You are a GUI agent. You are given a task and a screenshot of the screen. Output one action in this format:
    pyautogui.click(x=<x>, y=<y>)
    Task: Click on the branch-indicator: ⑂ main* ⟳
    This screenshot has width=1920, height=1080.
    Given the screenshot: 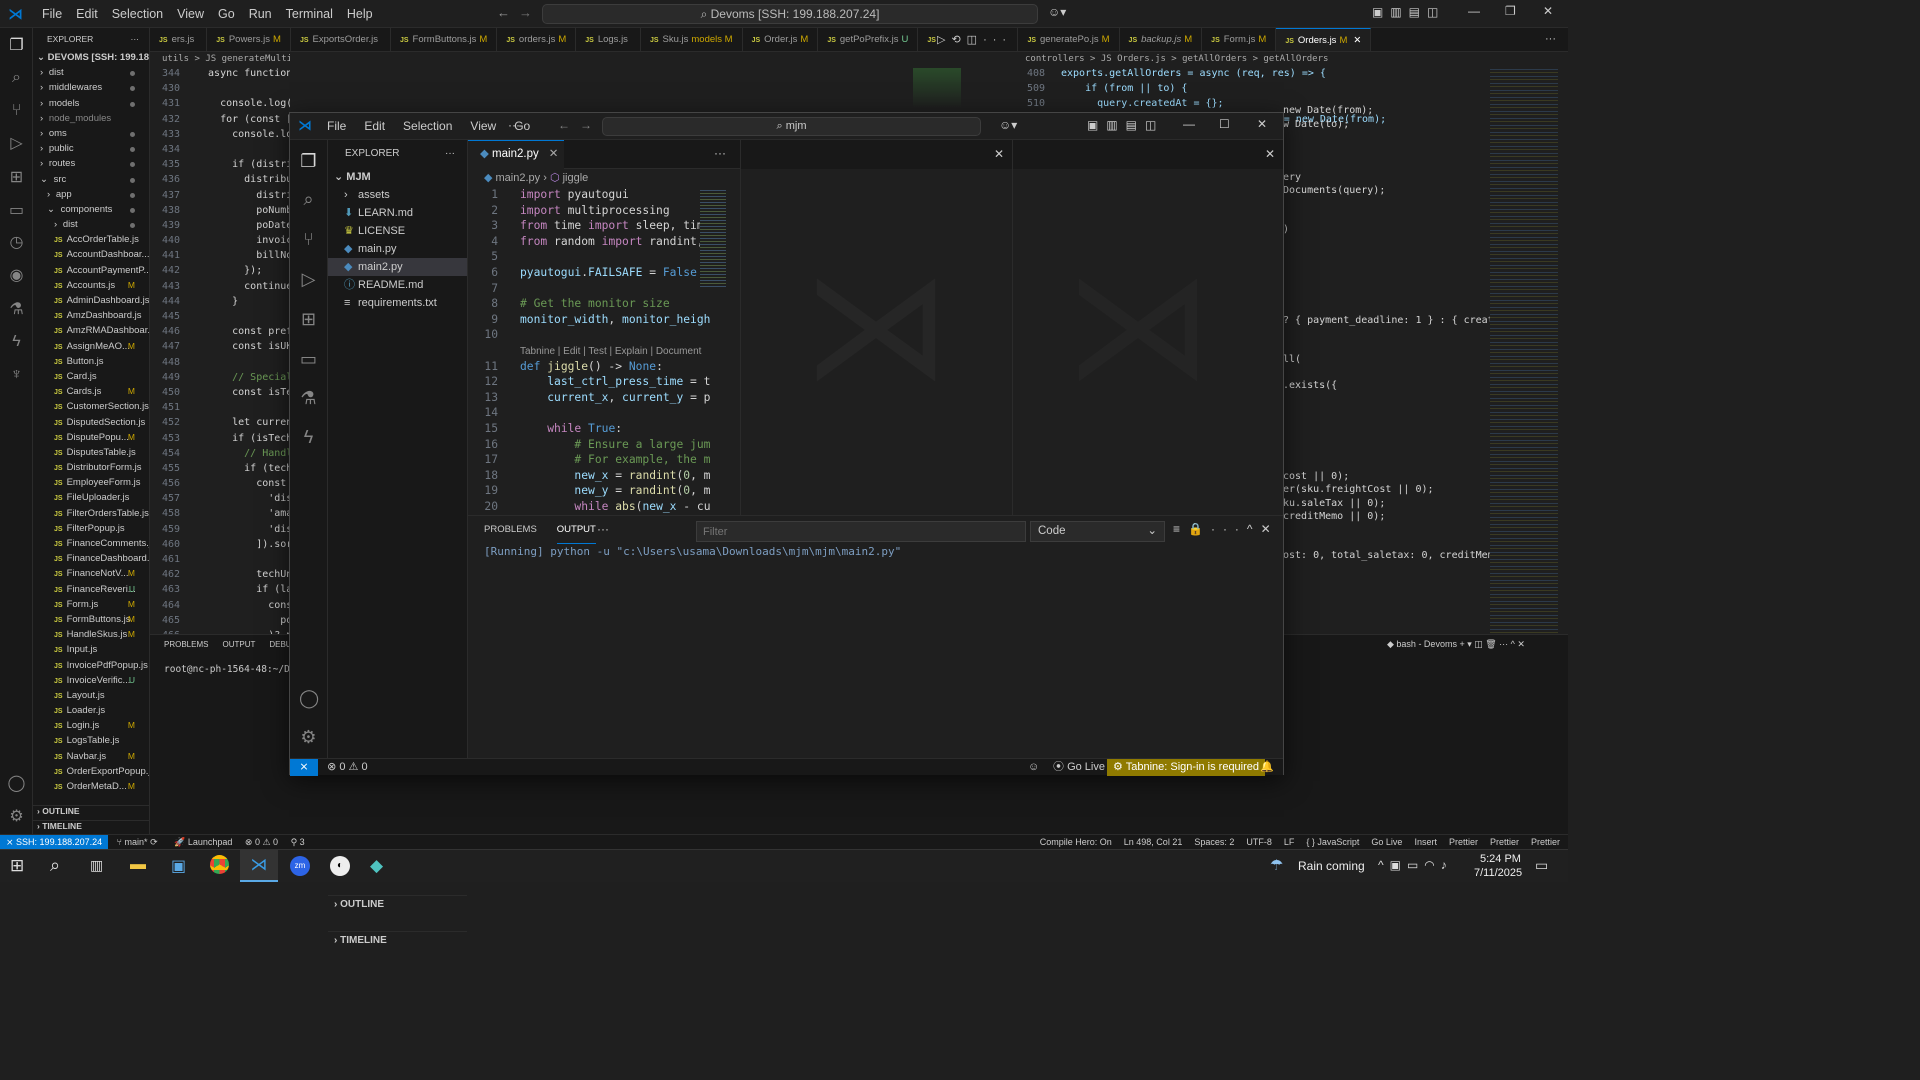 What is the action you would take?
    pyautogui.click(x=137, y=842)
    